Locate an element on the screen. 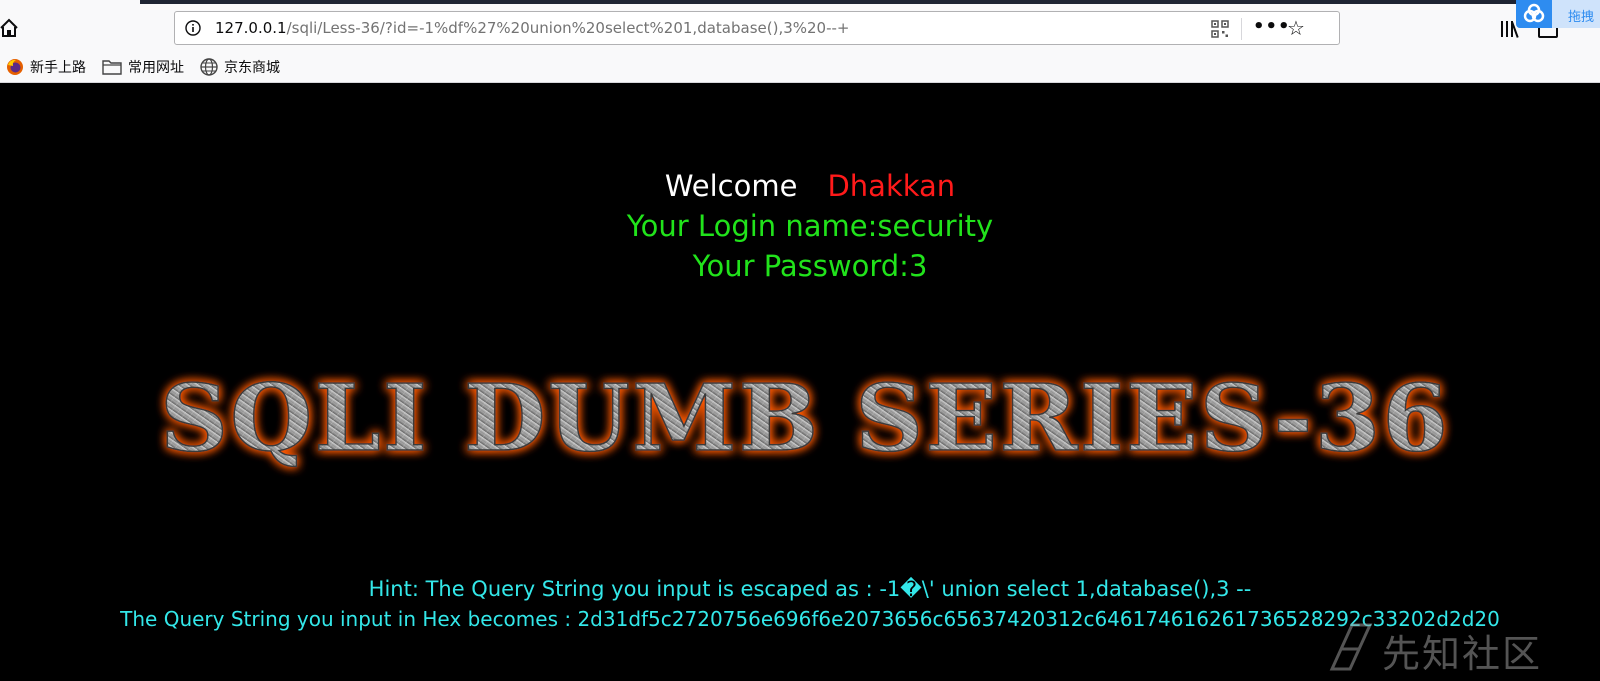 The height and width of the screenshot is (681, 1600). extension-logo-icon is located at coordinates (1534, 14).